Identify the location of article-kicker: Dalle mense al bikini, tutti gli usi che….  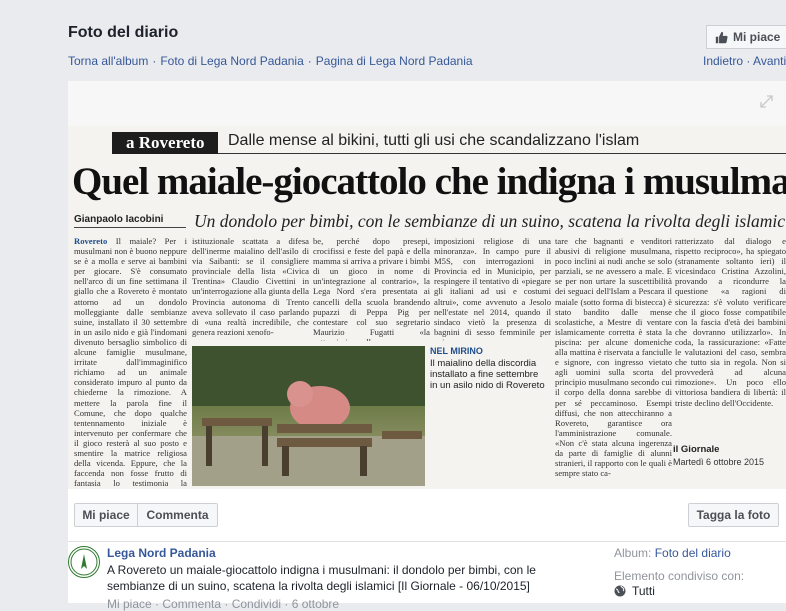
(434, 140).